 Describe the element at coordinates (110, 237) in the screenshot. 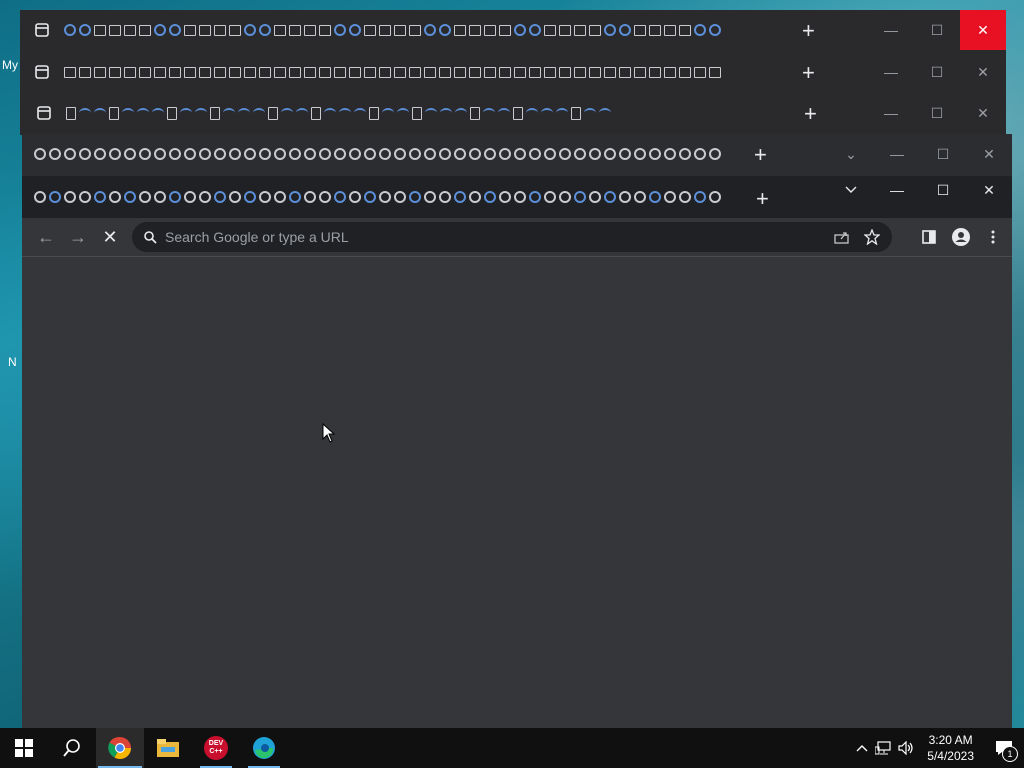

I see `stop-loading-button: ✕` at that location.